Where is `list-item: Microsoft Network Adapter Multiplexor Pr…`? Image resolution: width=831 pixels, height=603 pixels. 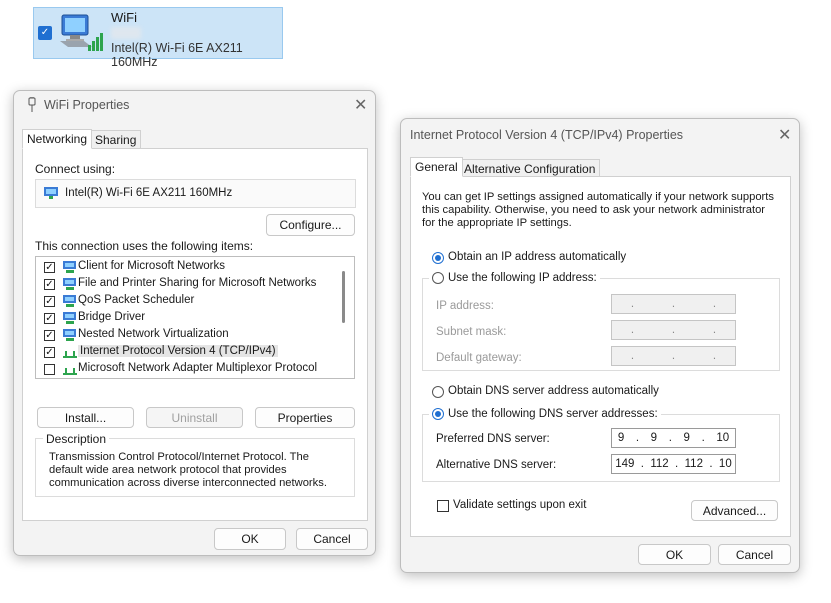 list-item: Microsoft Network Adapter Multiplexor Pr… is located at coordinates (187, 369).